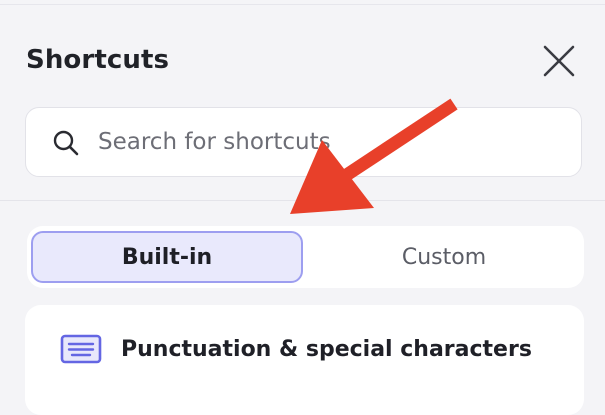  Describe the element at coordinates (98, 60) in the screenshot. I see `page-title: Shortcuts` at that location.